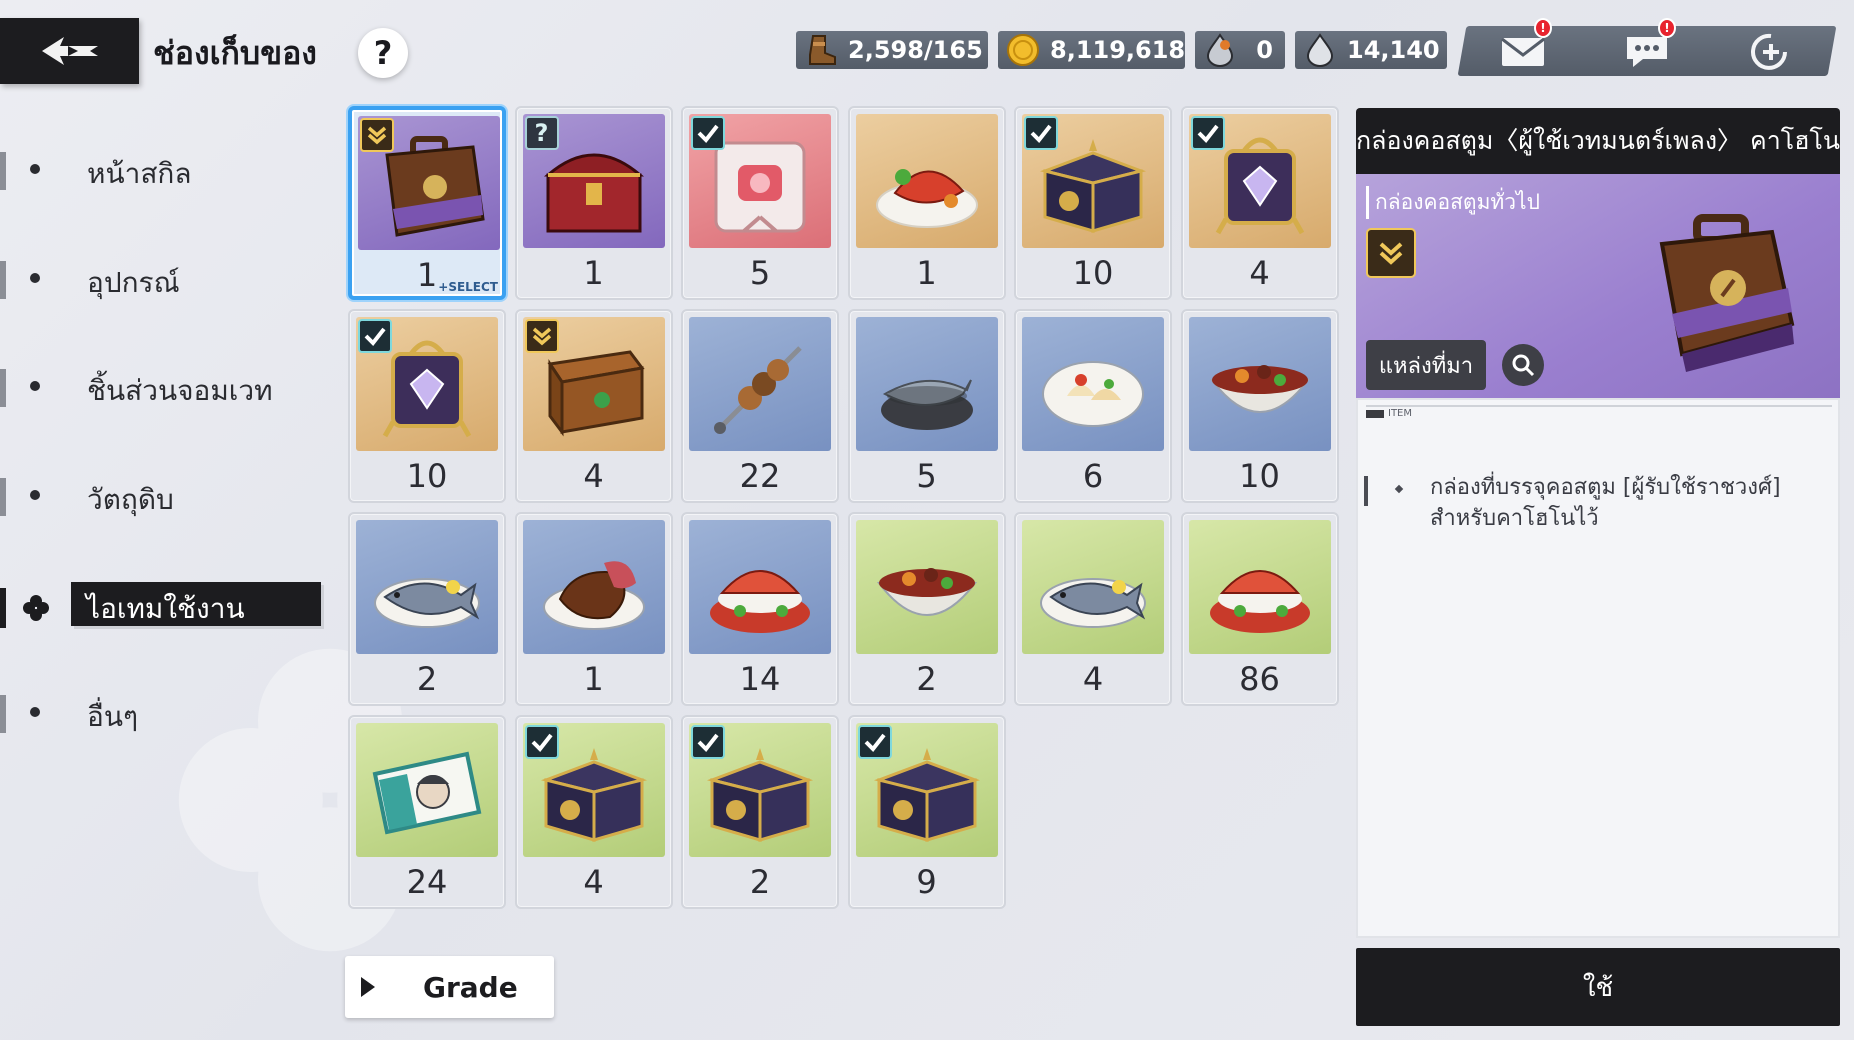 The width and height of the screenshot is (1854, 1040). I want to click on inventory-slot-crab-burger: 14, so click(760, 609).